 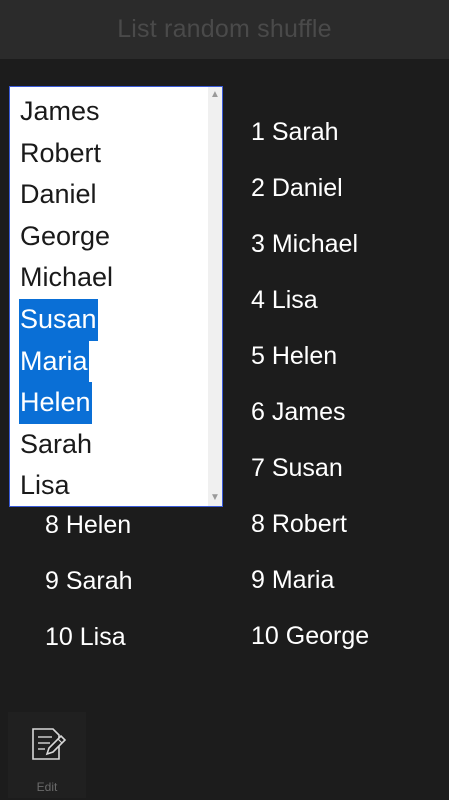 What do you see at coordinates (215, 498) in the screenshot?
I see `chevron-down-icon: ▼` at bounding box center [215, 498].